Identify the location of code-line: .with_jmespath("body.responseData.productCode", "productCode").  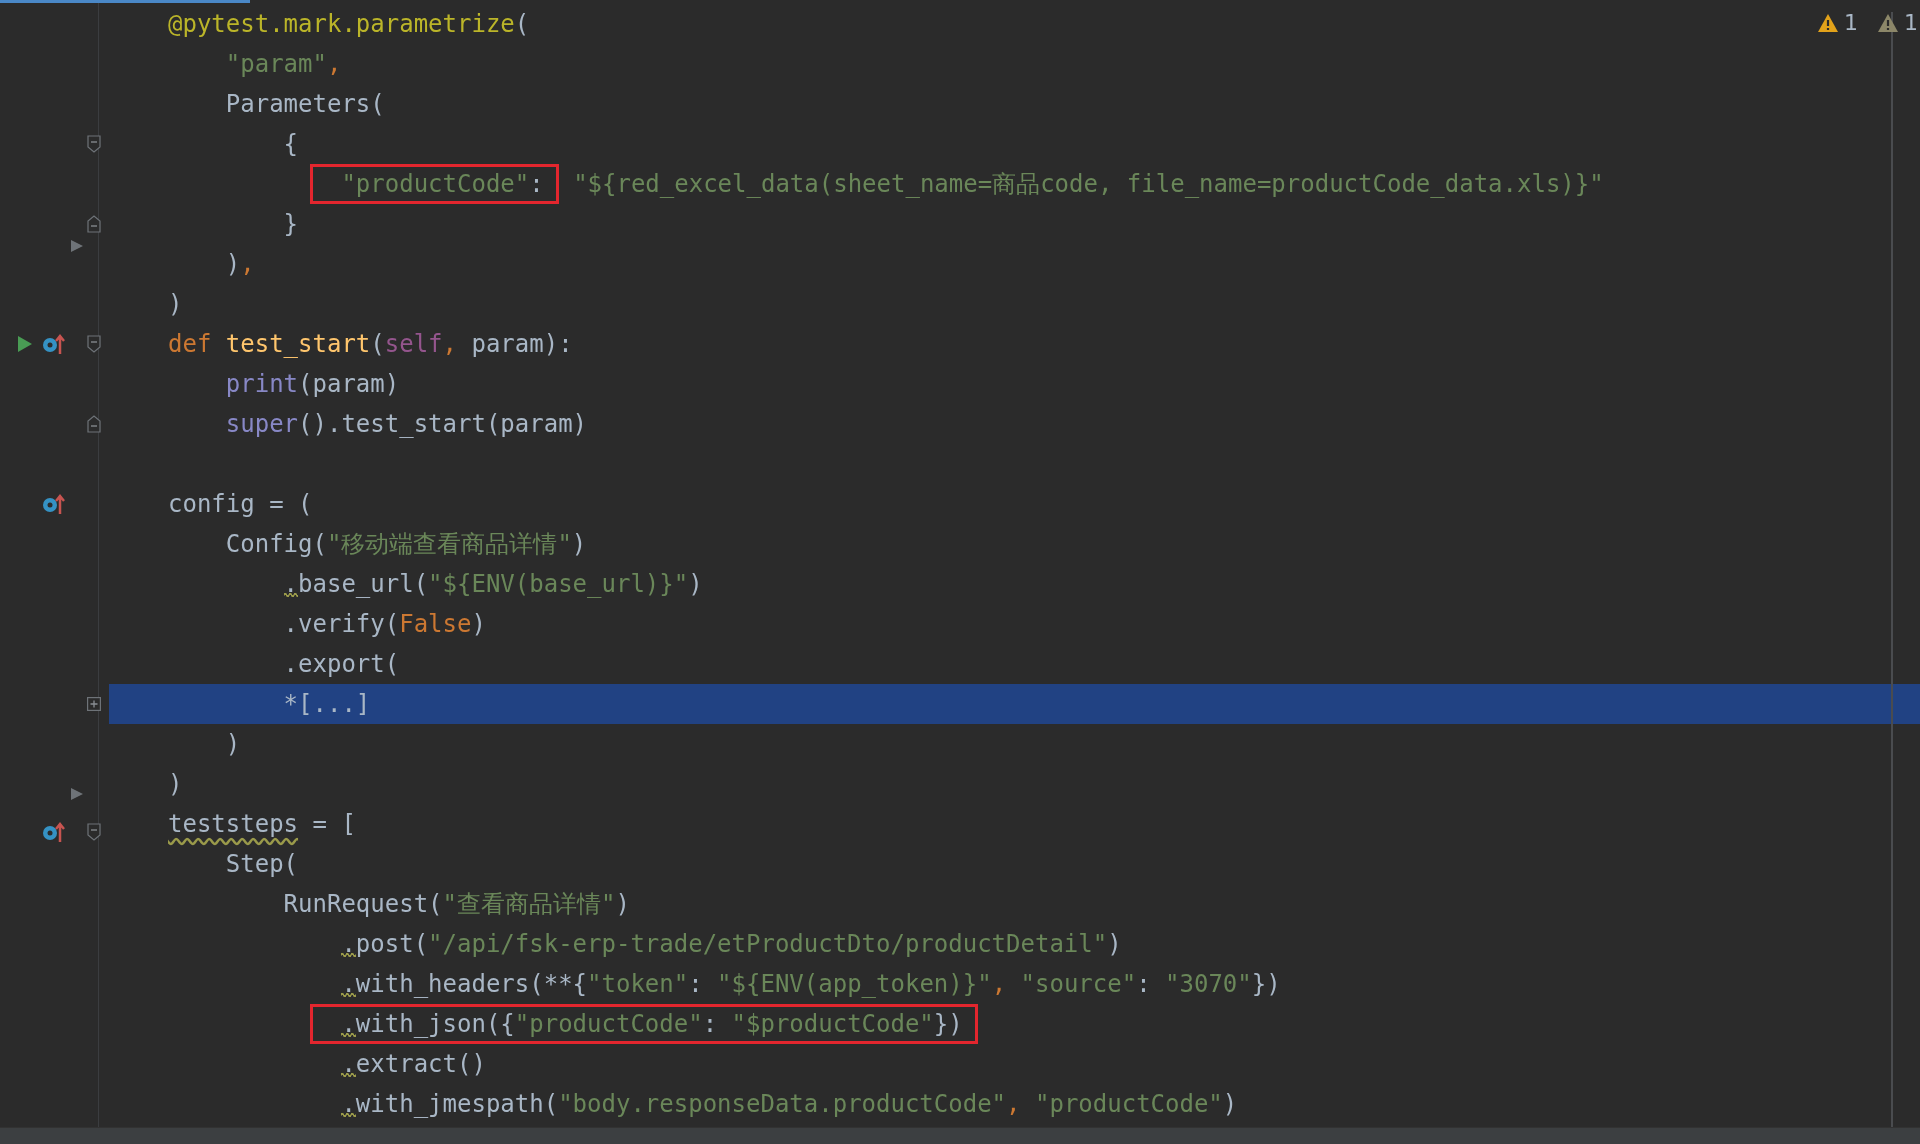
(789, 1104).